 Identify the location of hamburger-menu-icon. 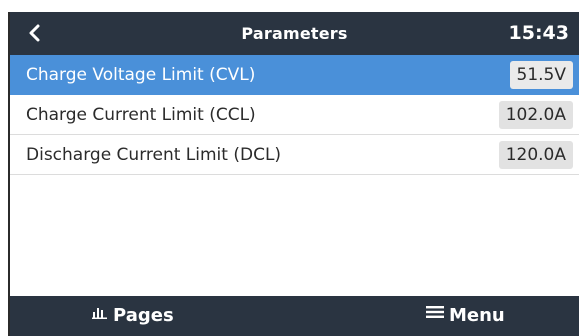
(435, 314).